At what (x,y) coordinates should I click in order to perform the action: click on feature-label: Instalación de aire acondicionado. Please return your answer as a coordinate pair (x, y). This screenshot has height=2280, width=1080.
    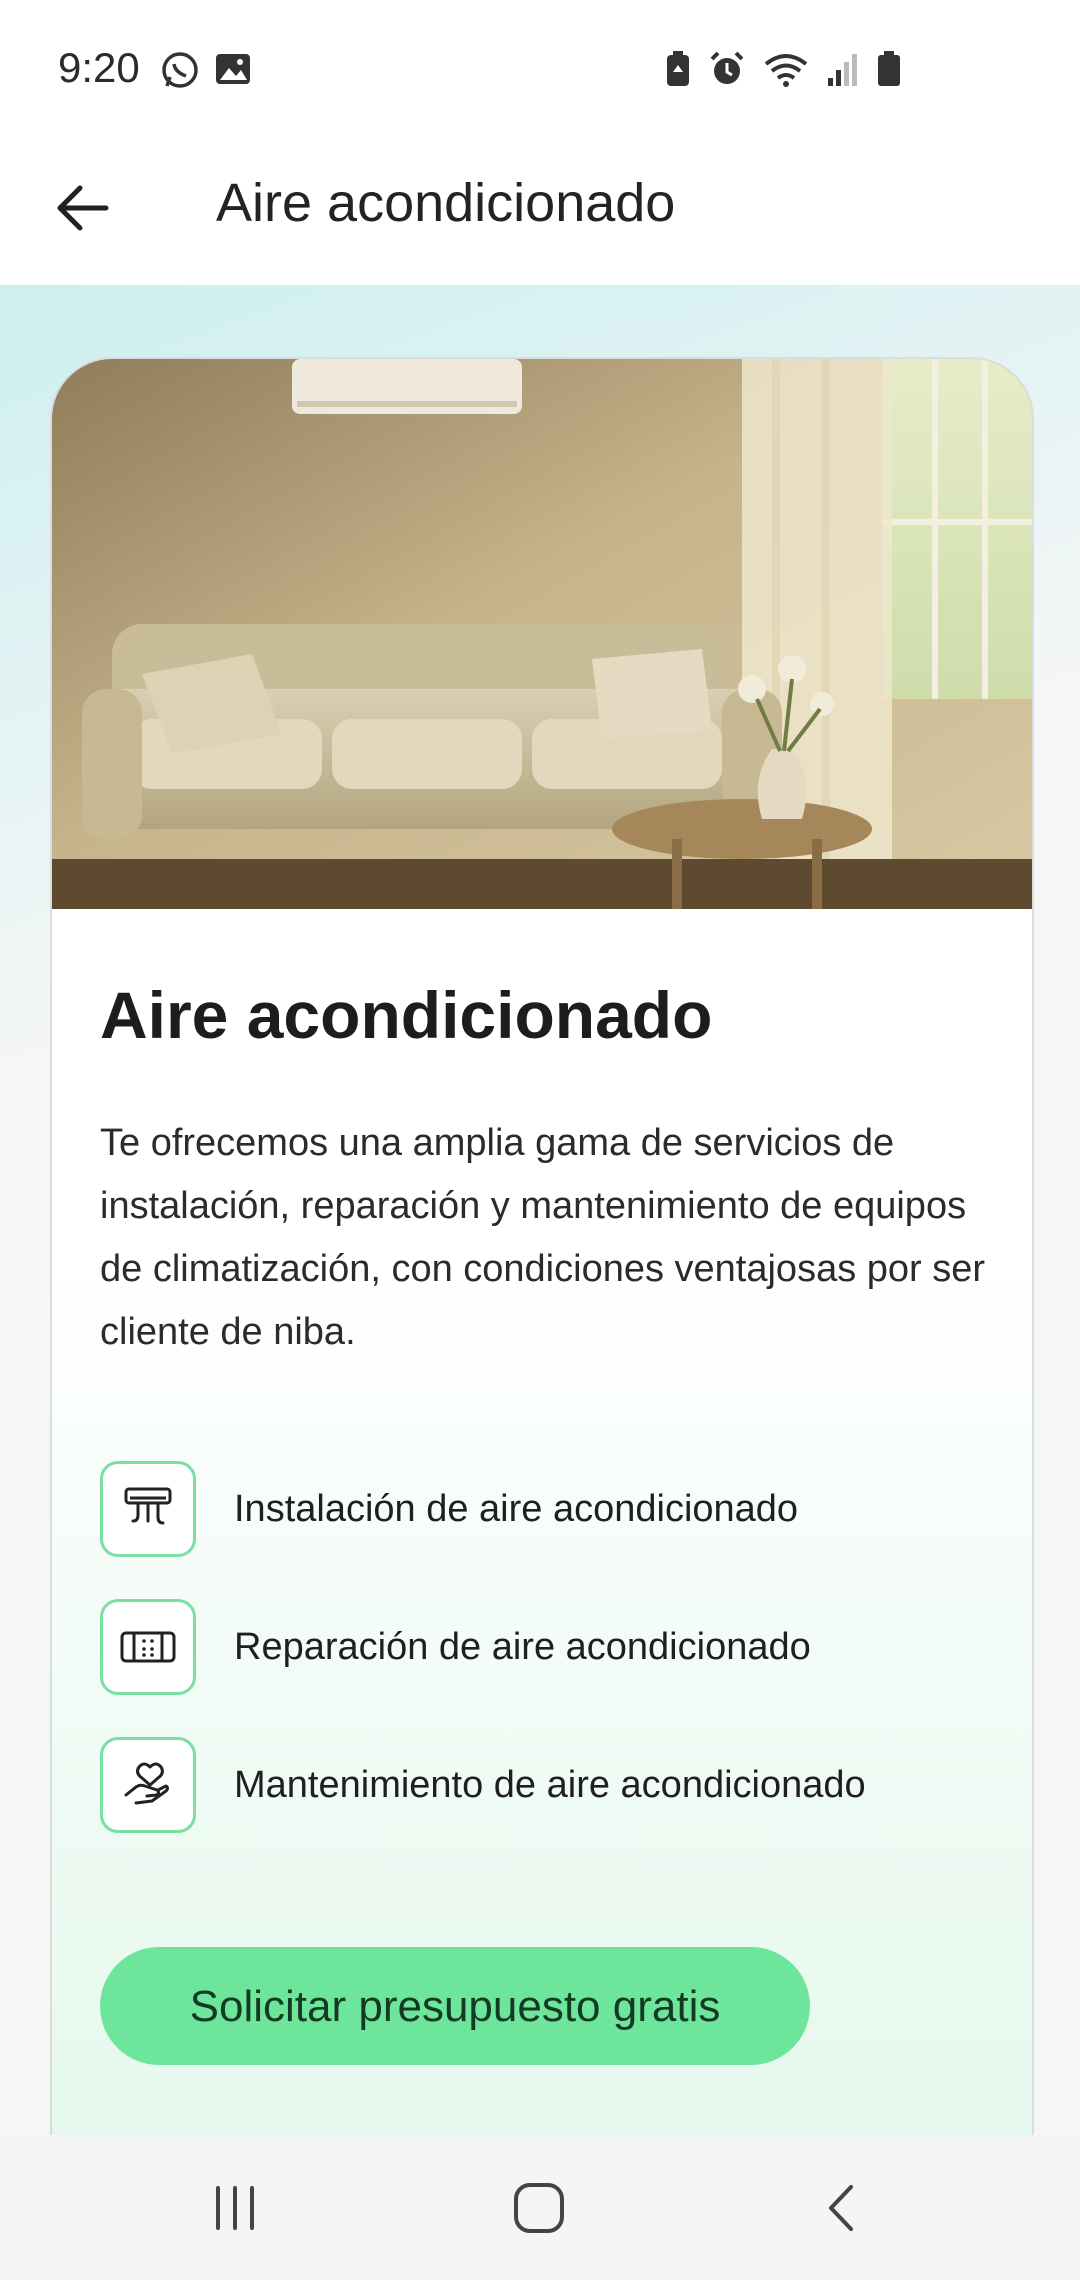
    Looking at the image, I should click on (516, 1508).